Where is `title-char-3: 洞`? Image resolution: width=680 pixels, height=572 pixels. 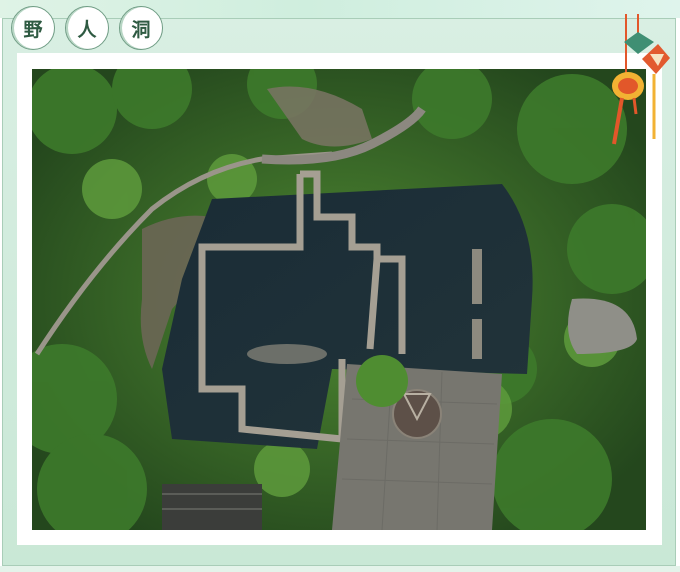 title-char-3: 洞 is located at coordinates (141, 28).